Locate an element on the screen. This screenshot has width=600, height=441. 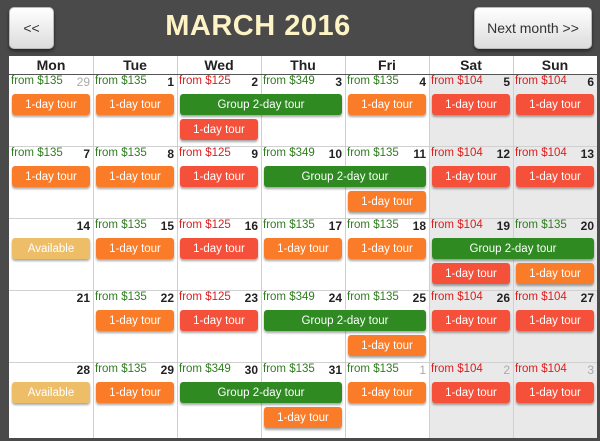
day-number: 24 is located at coordinates (335, 298).